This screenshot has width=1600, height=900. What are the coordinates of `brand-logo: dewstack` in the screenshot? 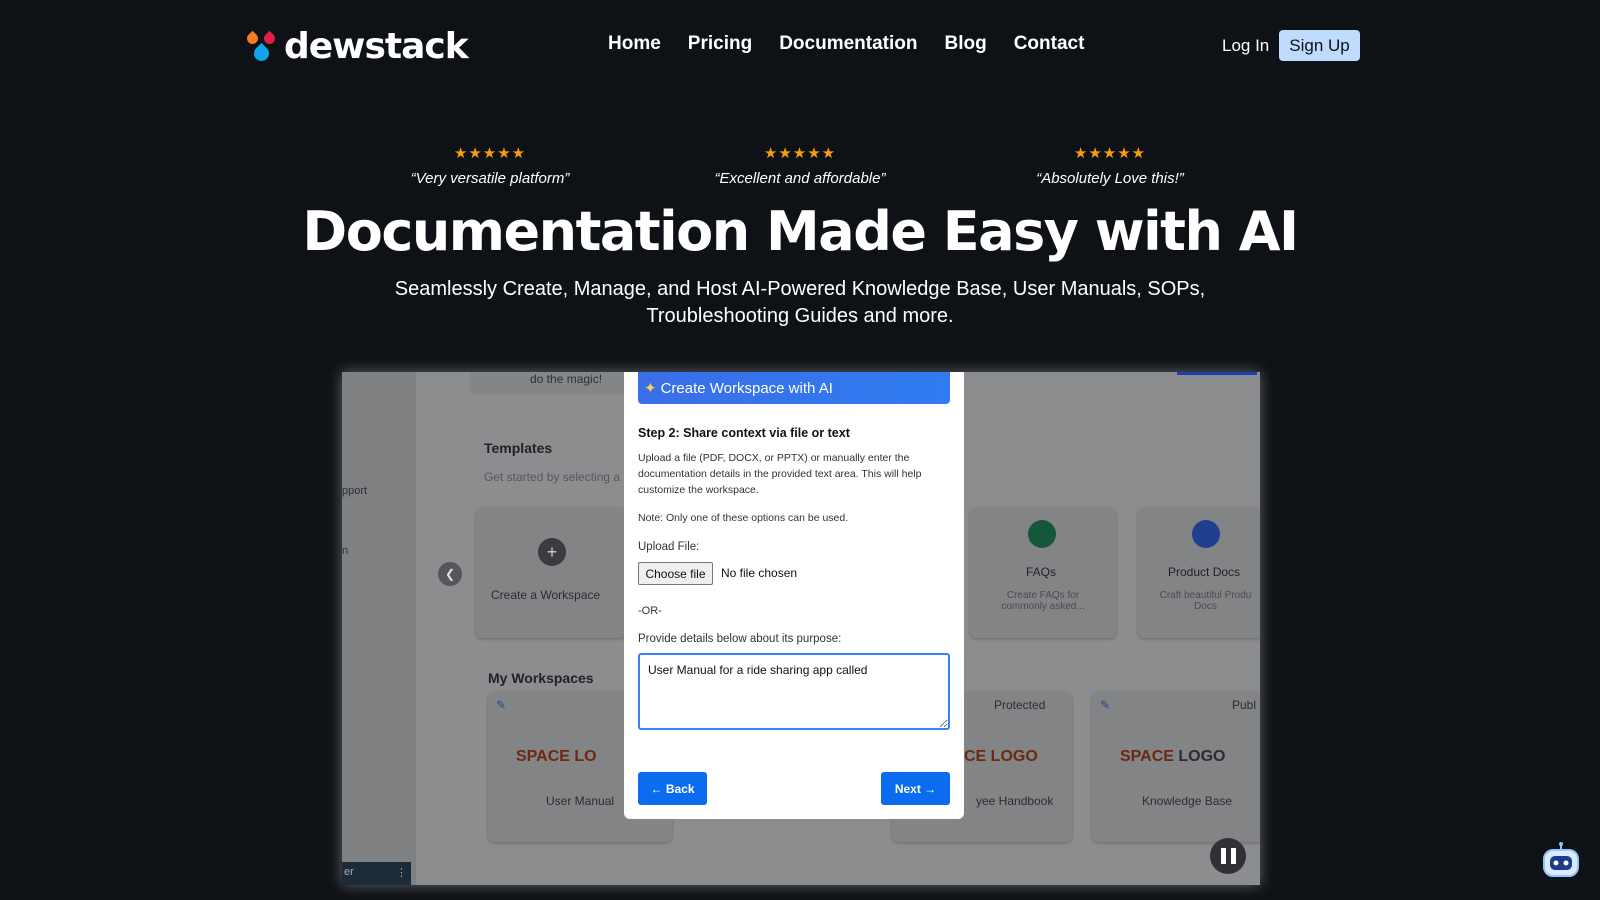 It's located at (356, 46).